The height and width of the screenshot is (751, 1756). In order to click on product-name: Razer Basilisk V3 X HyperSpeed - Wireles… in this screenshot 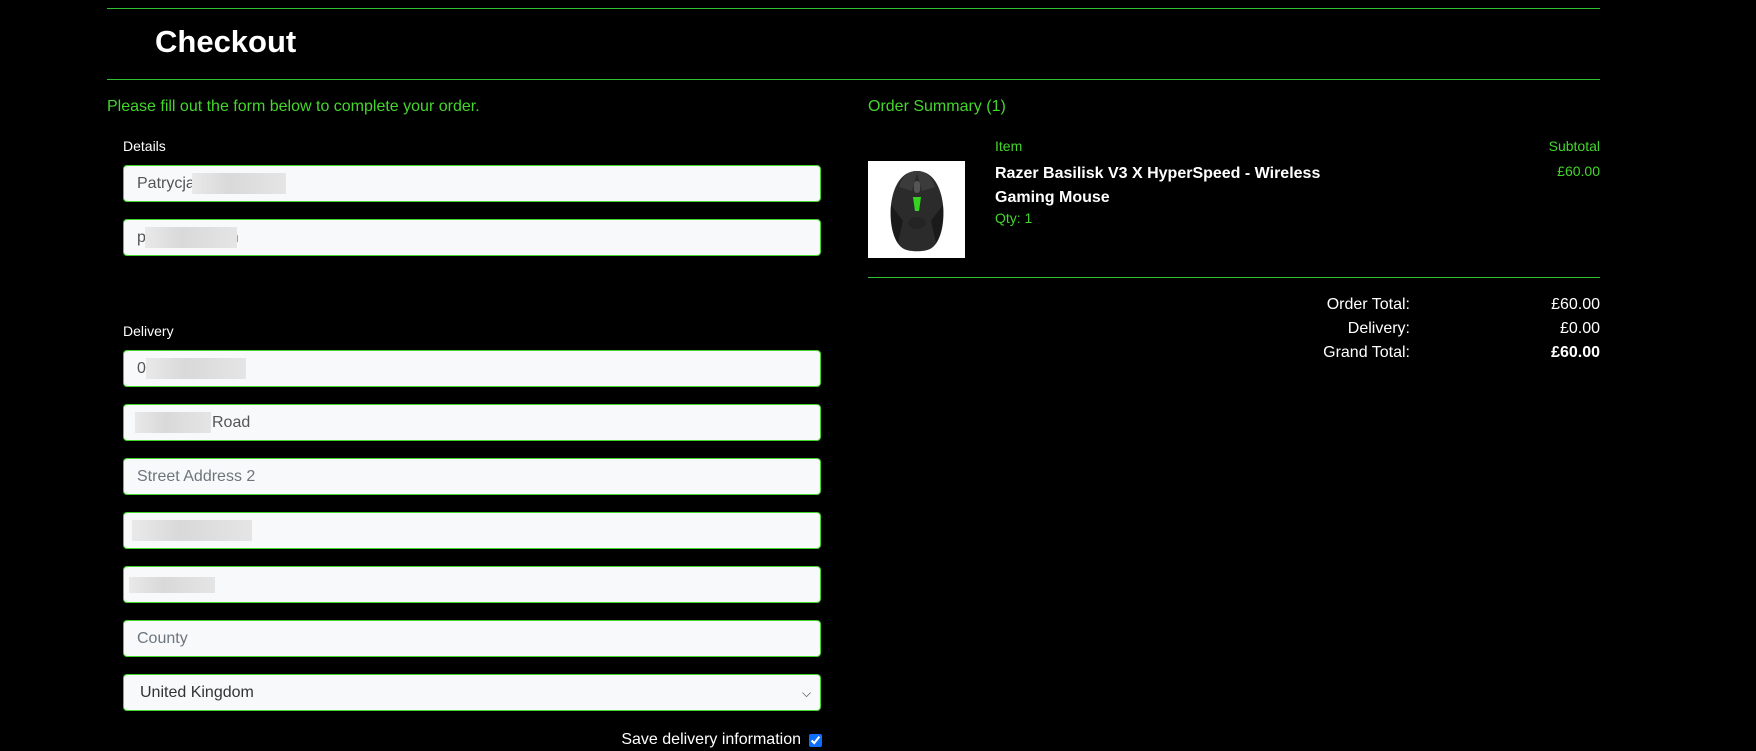, I will do `click(1185, 186)`.